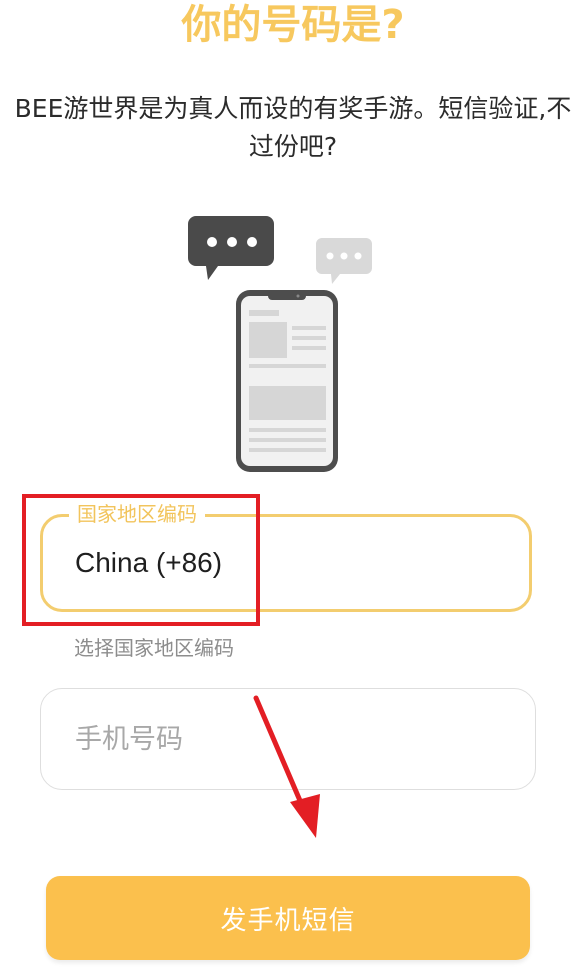 This screenshot has height=980, width=586. I want to click on phone-chat-illustration, so click(280, 344).